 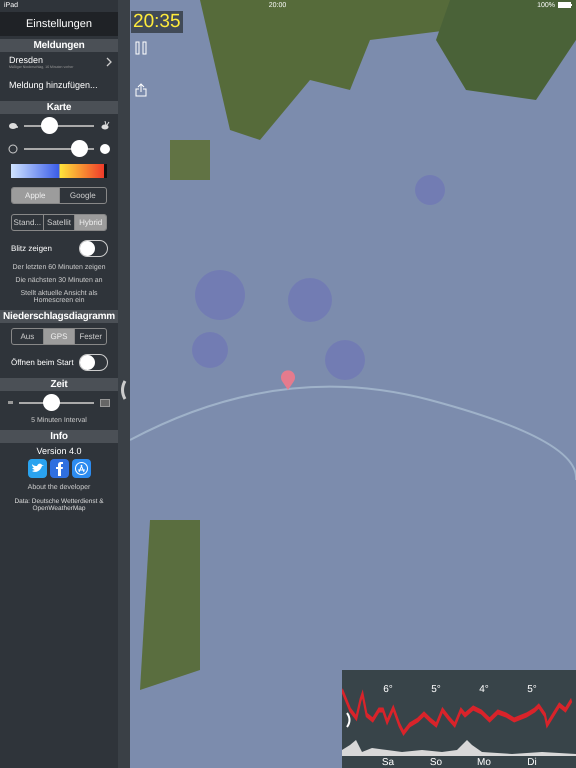 What do you see at coordinates (59, 24) in the screenshot?
I see `settings-title: Einstellungen` at bounding box center [59, 24].